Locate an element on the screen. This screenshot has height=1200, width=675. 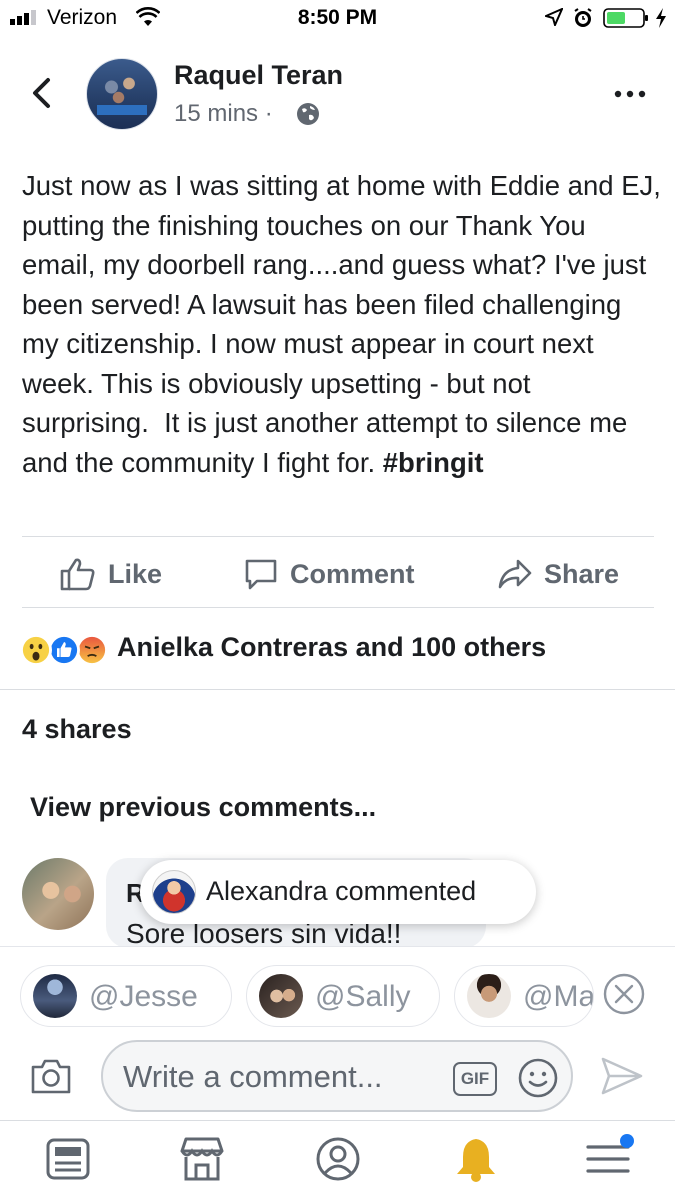
poster-avatar is located at coordinates (122, 94).